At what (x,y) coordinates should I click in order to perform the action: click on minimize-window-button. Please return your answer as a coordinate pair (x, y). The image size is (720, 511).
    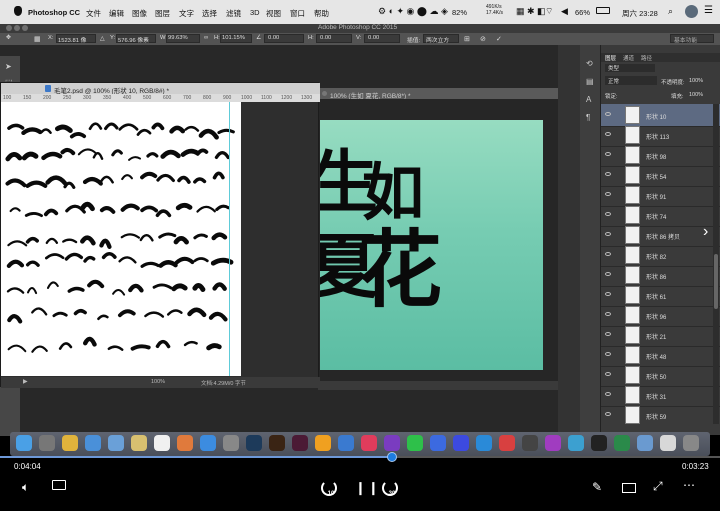
    Looking at the image, I should click on (17, 28).